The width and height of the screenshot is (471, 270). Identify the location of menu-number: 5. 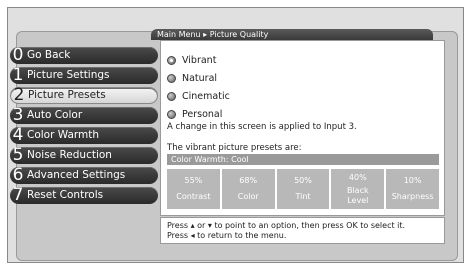
(18, 155).